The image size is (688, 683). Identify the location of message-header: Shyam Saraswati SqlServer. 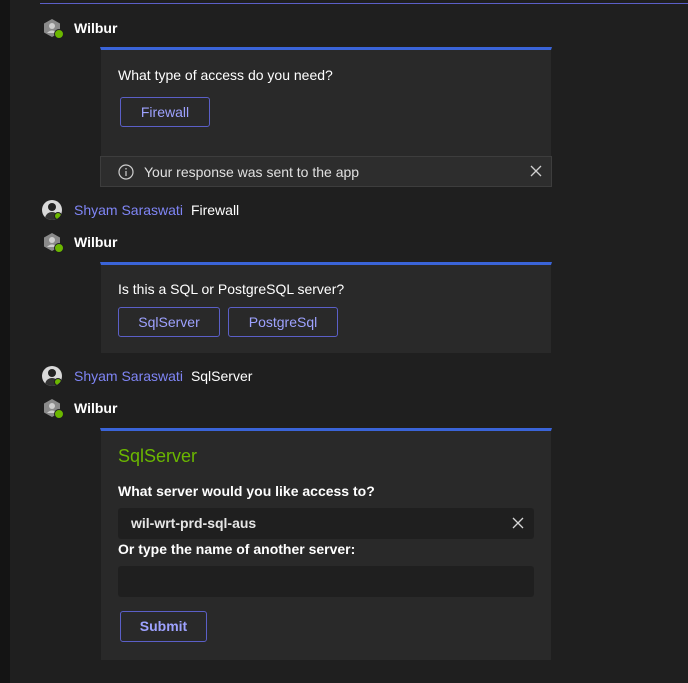
(147, 376).